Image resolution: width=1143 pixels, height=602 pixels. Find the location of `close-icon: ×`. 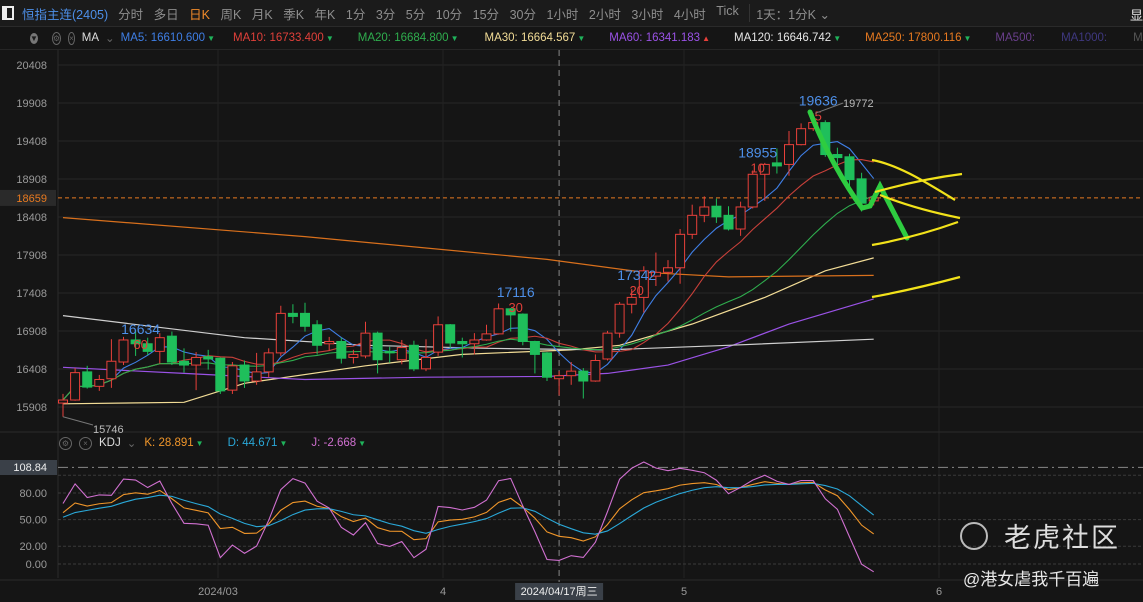

close-icon: × is located at coordinates (85, 443).